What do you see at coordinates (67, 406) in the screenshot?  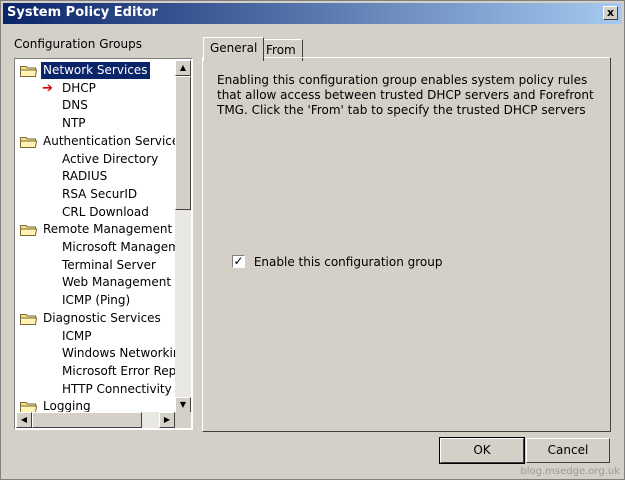 I see `tree-node-label: Logging` at bounding box center [67, 406].